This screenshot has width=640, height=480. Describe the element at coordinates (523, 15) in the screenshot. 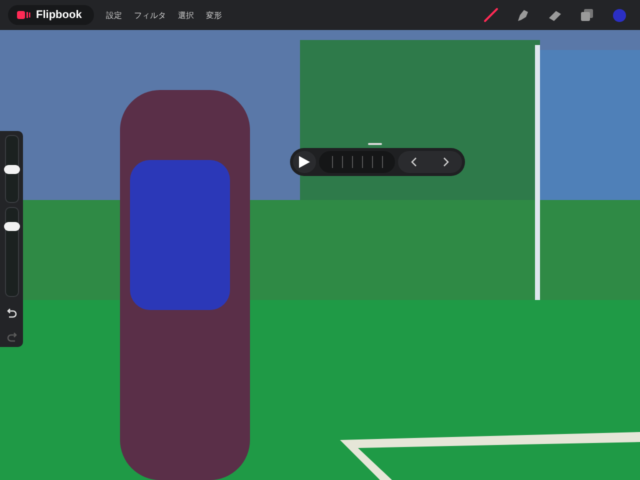

I see `finger-icon` at that location.